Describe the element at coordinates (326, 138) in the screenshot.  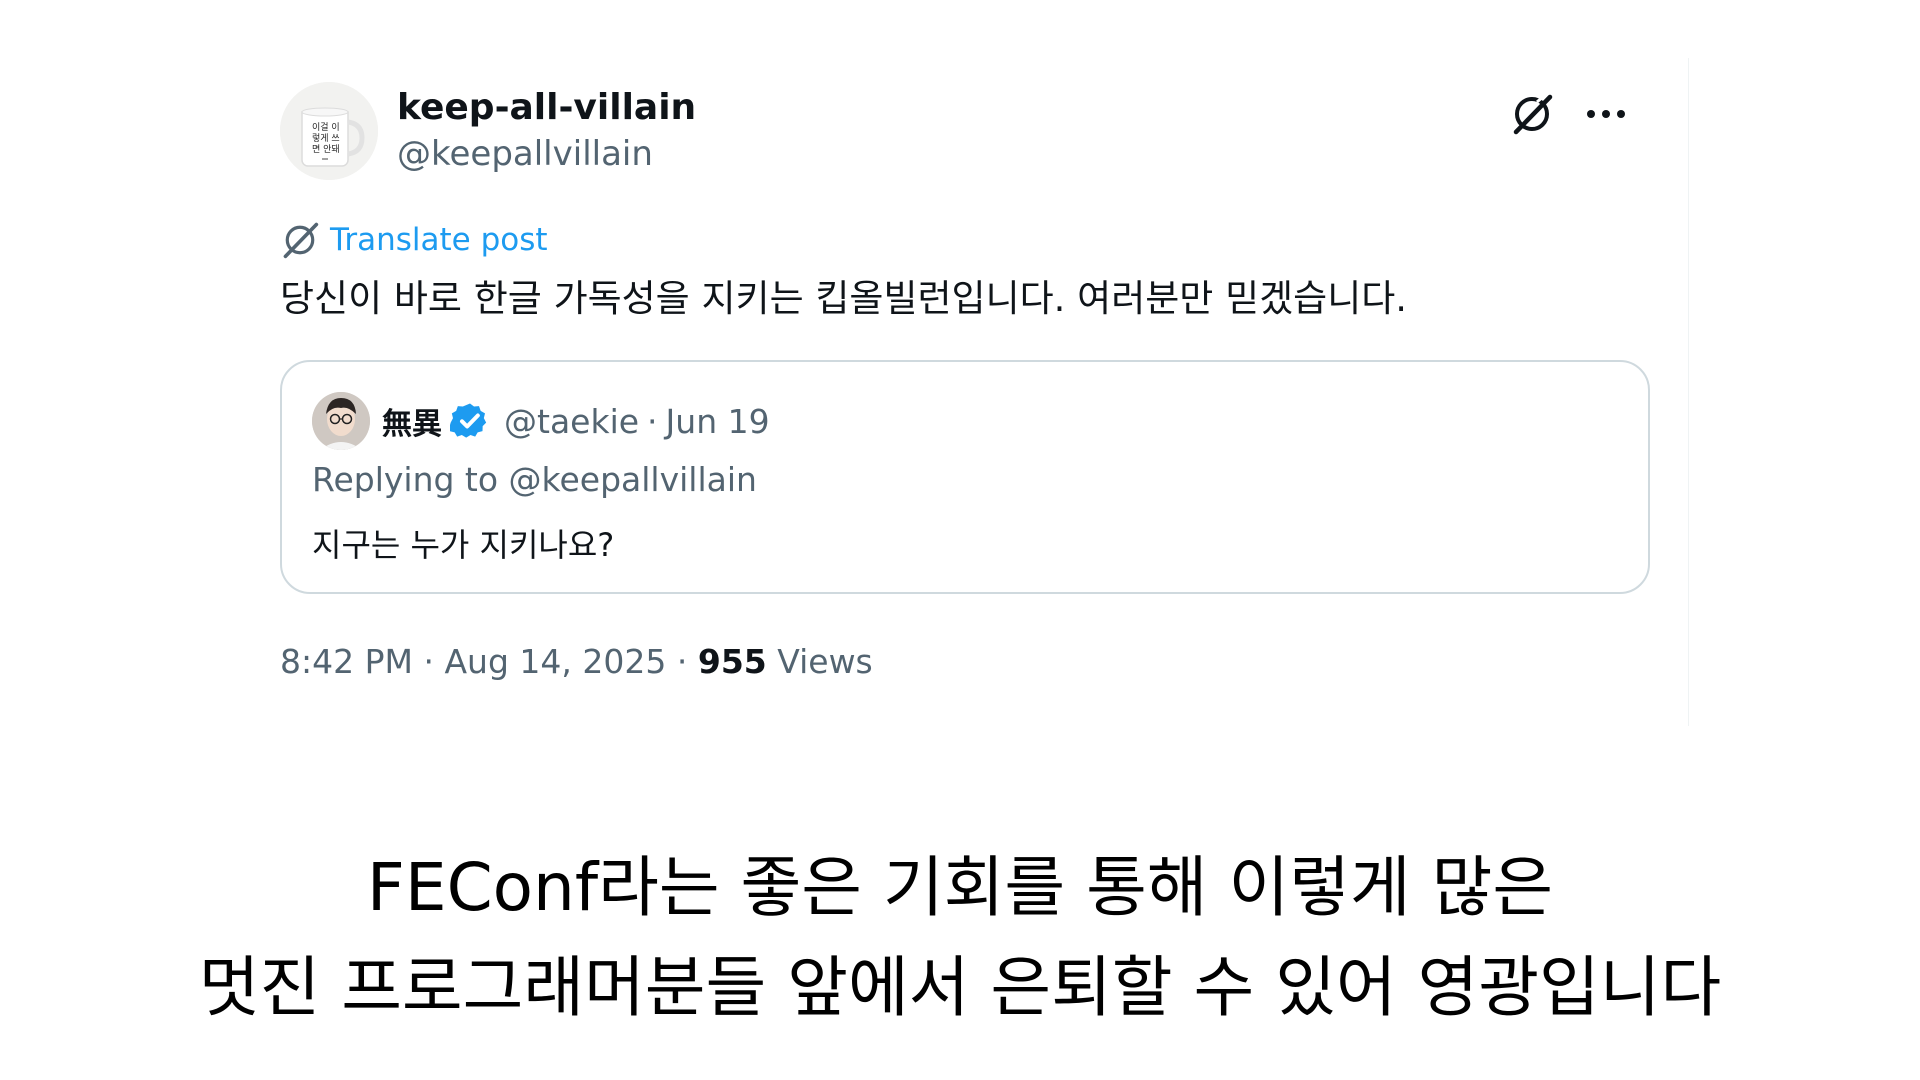
I see `avatar-text-2: 렇게 쓰` at that location.